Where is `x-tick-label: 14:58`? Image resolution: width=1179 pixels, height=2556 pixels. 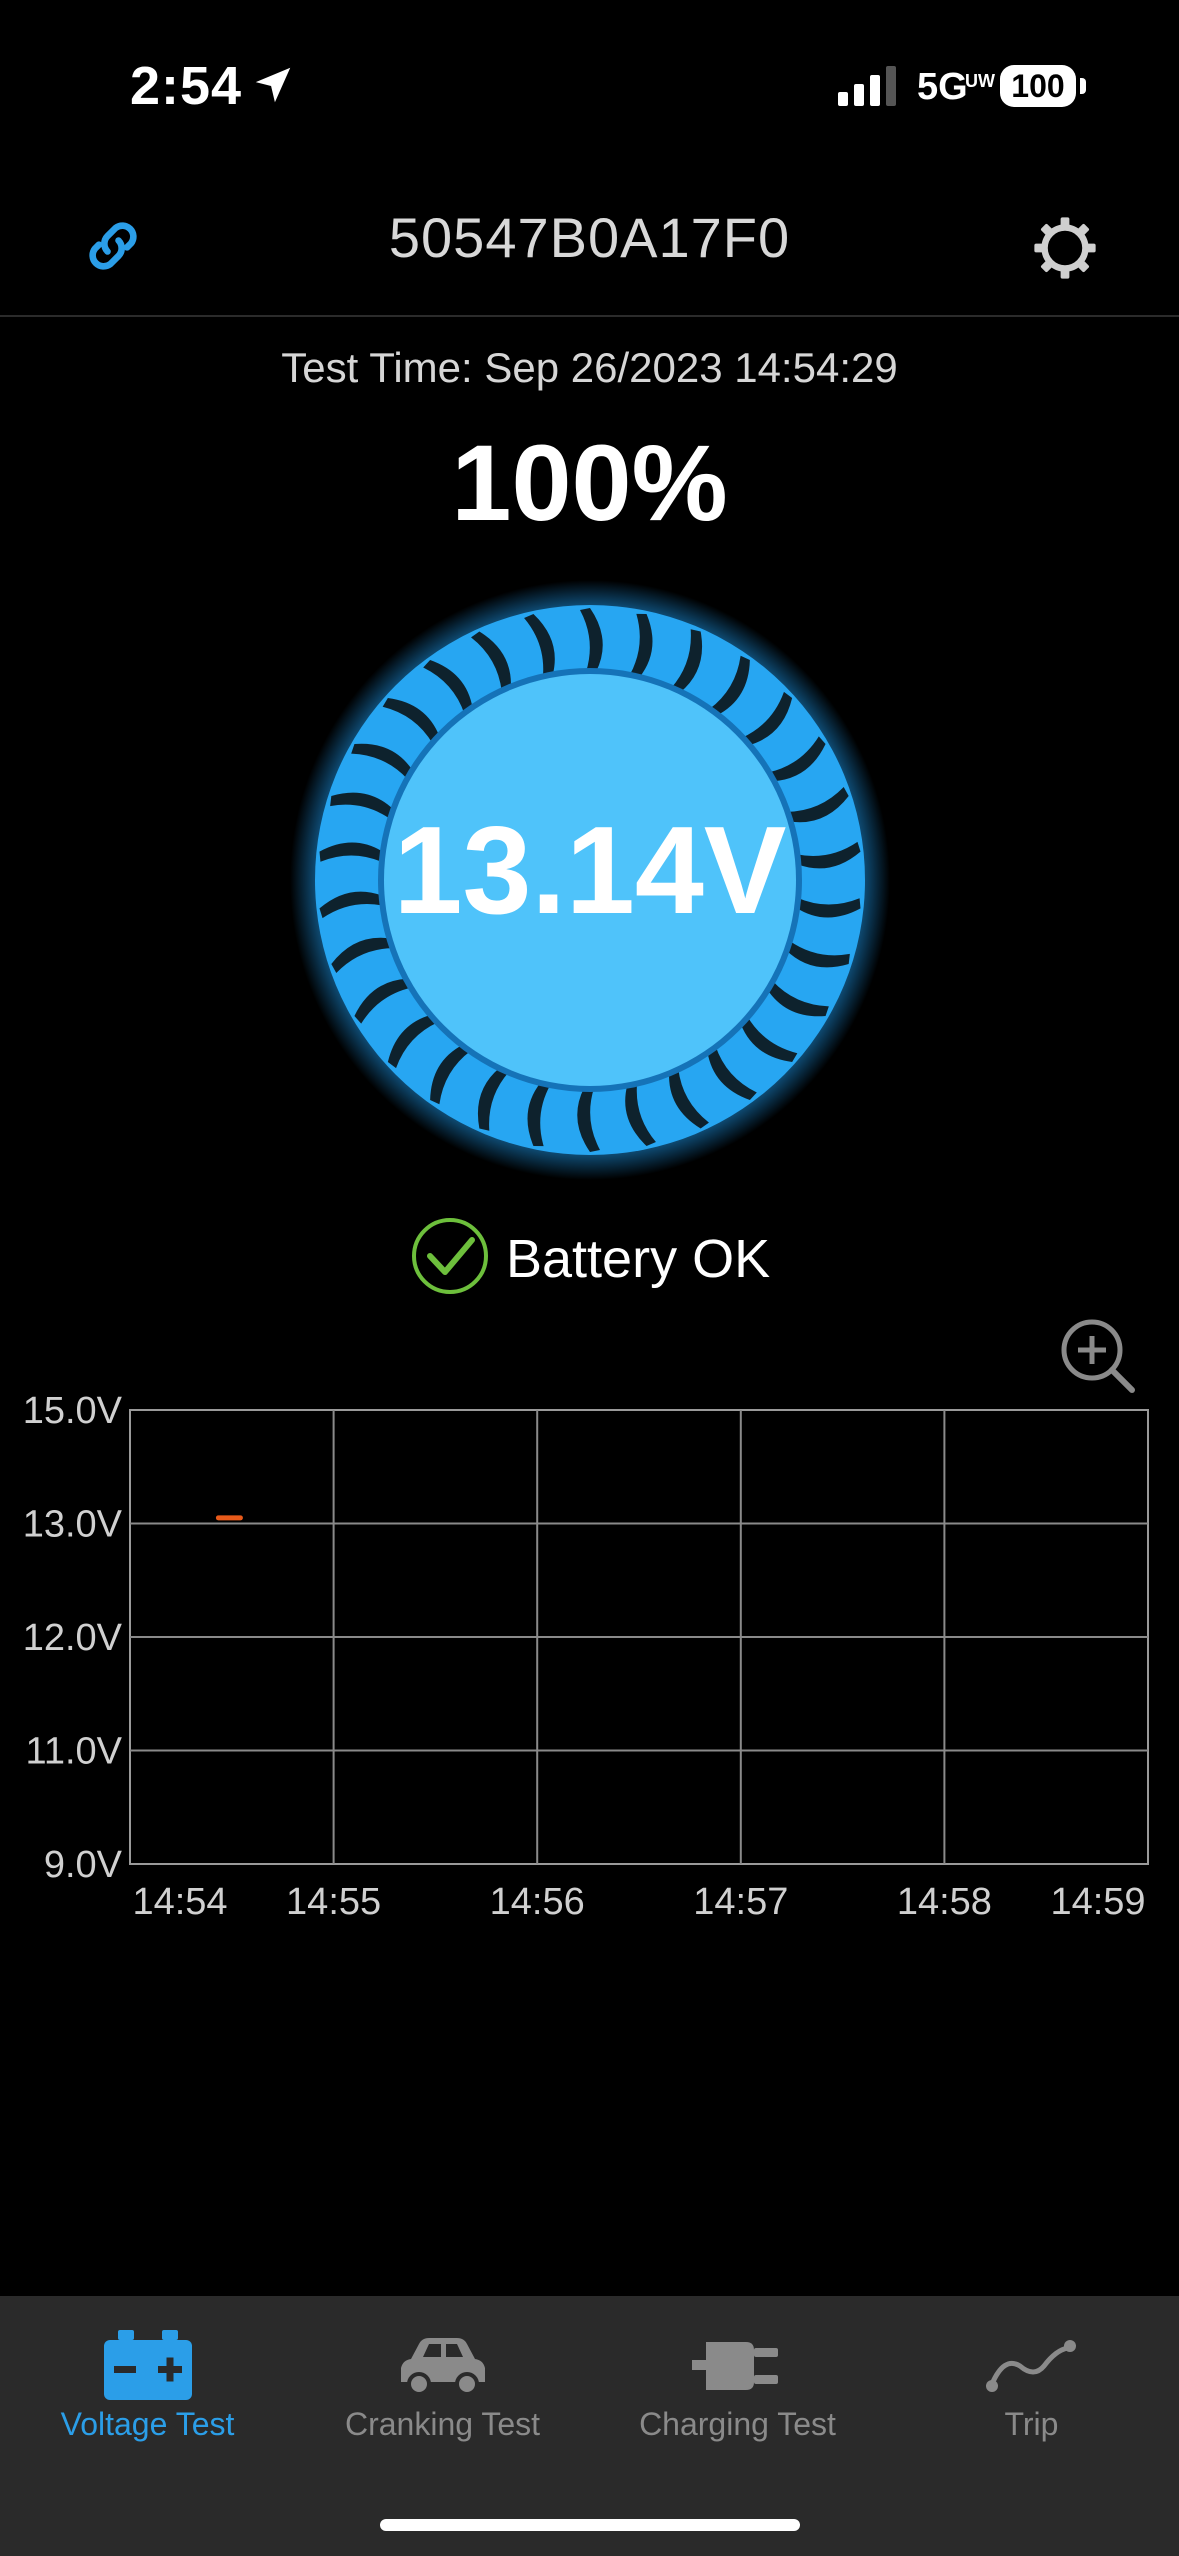 x-tick-label: 14:58 is located at coordinates (944, 1902).